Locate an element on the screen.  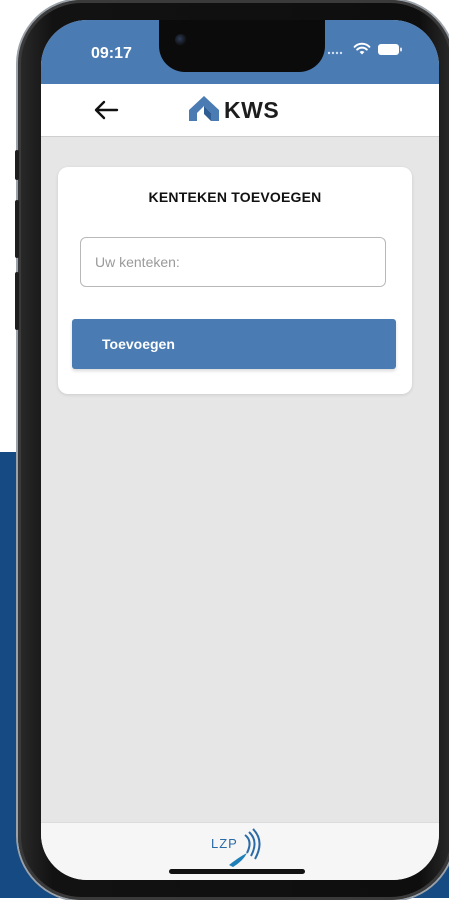
app-header: KWS is located at coordinates (240, 110).